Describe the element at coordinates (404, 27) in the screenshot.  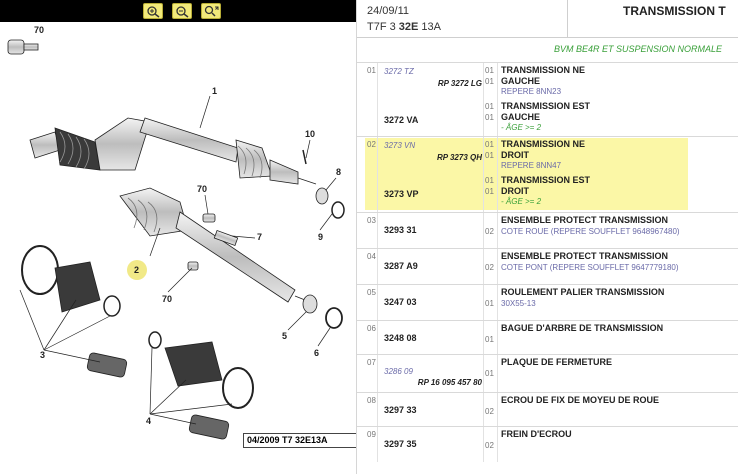
I see `header-code: T7F 3 32E 13A` at that location.